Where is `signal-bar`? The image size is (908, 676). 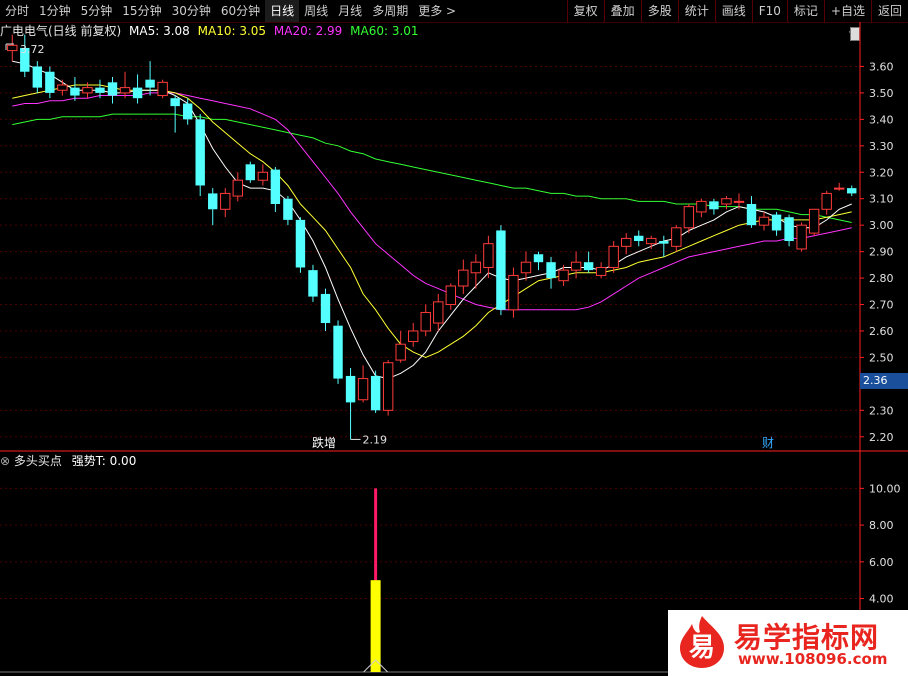
signal-bar is located at coordinates (375, 626).